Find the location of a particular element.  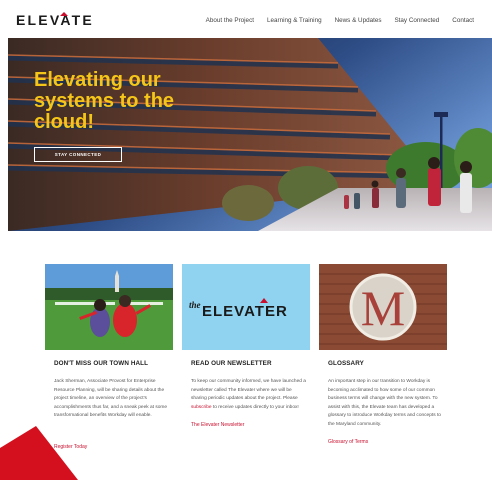

elevater-banner: the ELEVATER is located at coordinates (246, 307).